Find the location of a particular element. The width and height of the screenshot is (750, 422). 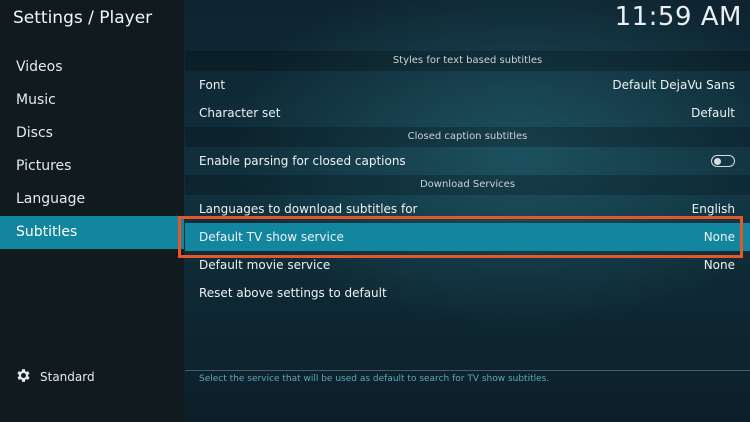

setting-download-languages-label: Languages to download subtitles for is located at coordinates (308, 209).